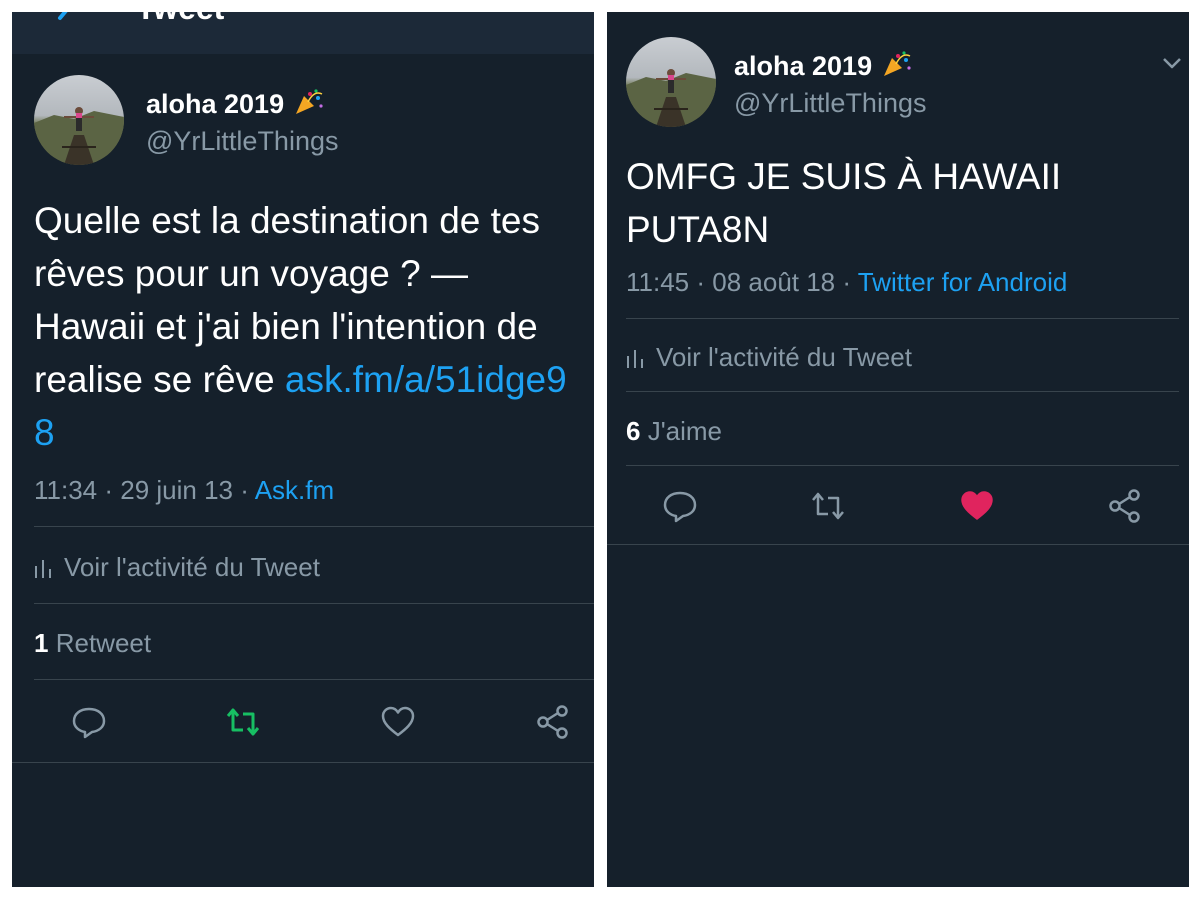  I want to click on back-arrow-icon, so click(63, 21).